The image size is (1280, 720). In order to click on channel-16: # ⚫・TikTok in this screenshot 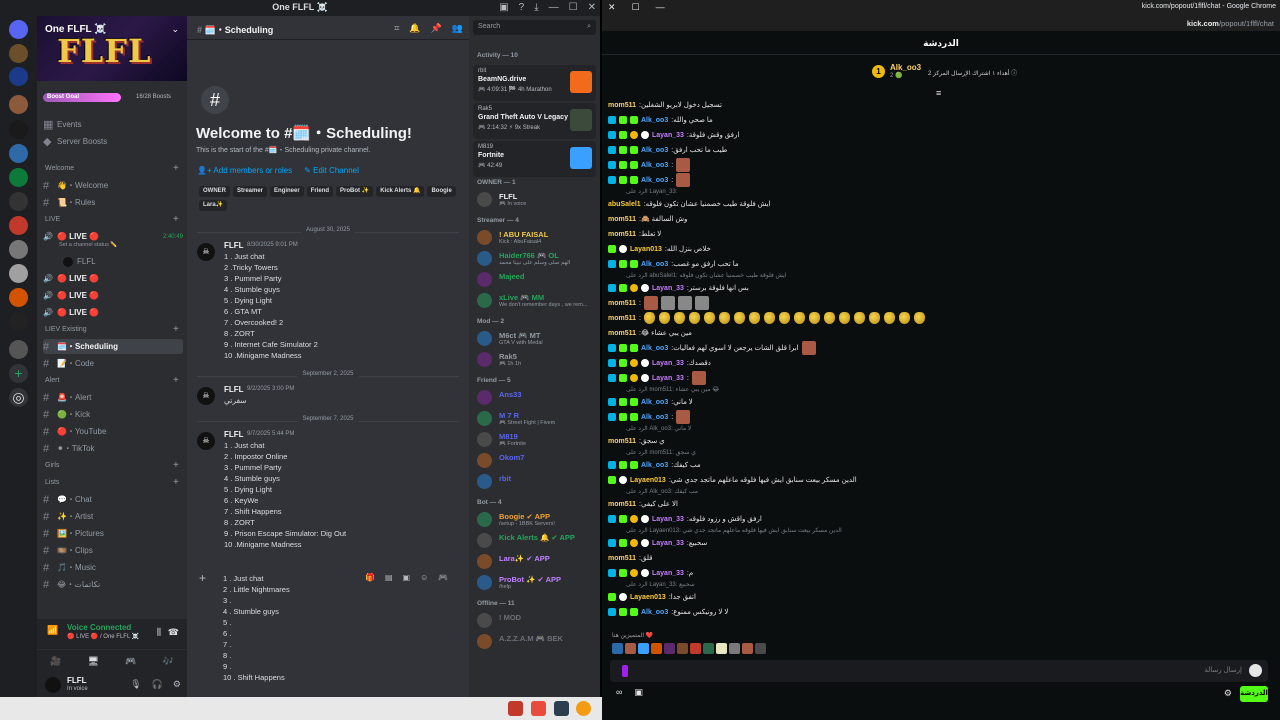, I will do `click(113, 448)`.